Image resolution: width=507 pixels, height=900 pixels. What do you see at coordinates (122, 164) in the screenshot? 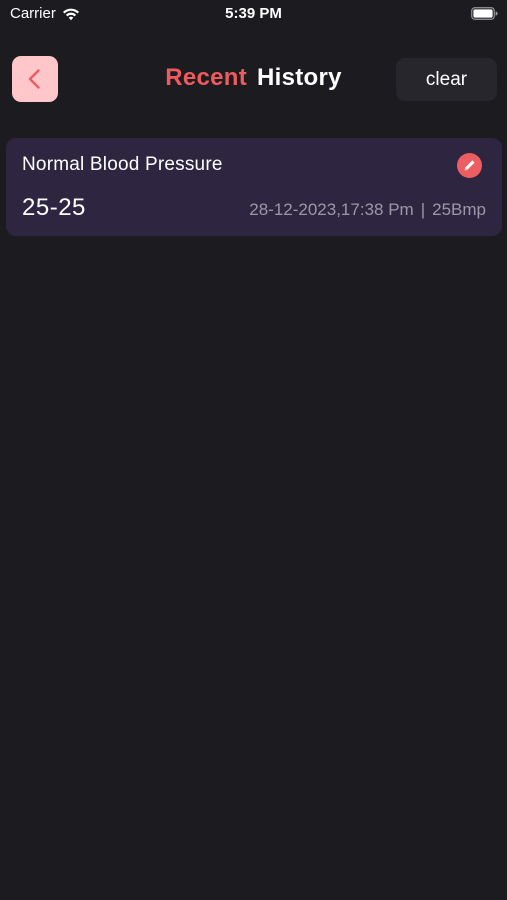
I see `record-title: Normal Blood Pressure` at bounding box center [122, 164].